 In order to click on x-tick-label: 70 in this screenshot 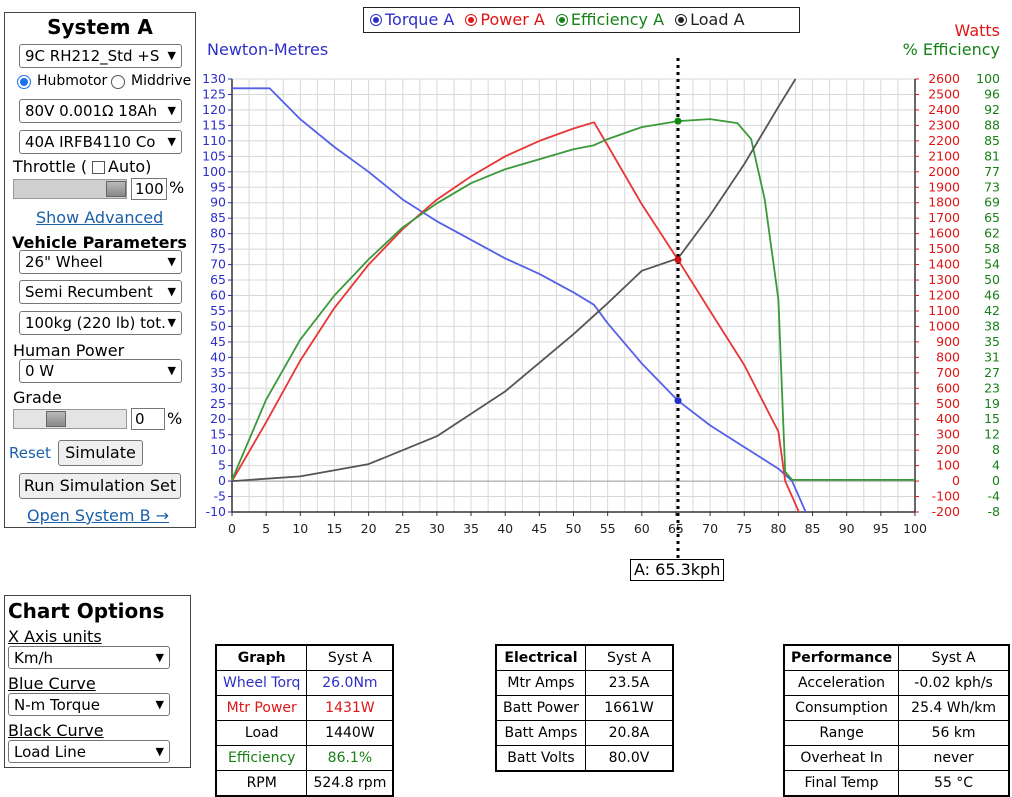, I will do `click(710, 528)`.